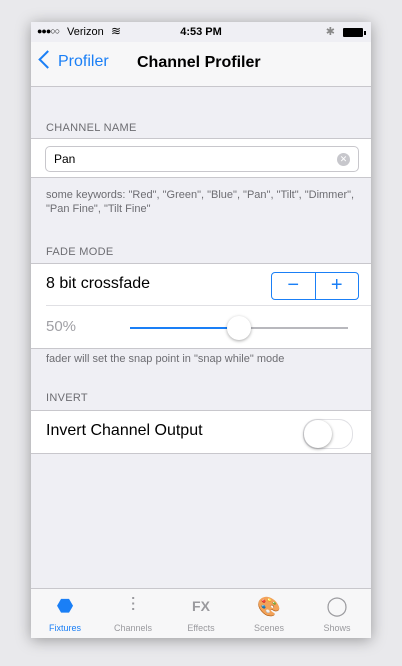 The image size is (402, 666). I want to click on back-button: Profiler, so click(73, 60).